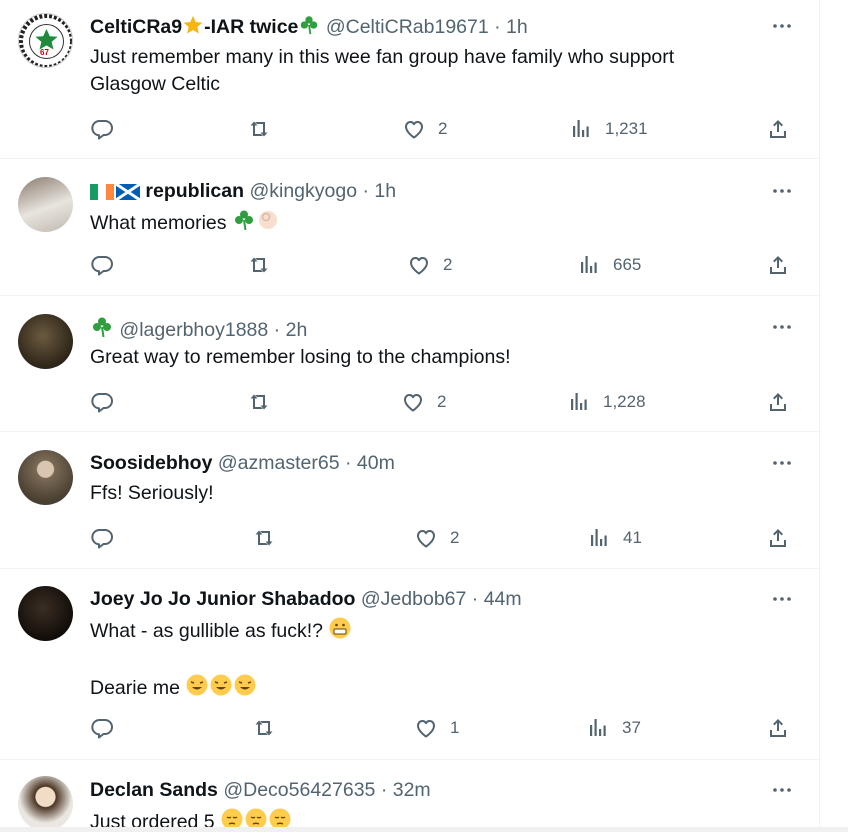 This screenshot has height=832, width=848. What do you see at coordinates (407, 27) in the screenshot?
I see `handle: @CeltiCRab19671` at bounding box center [407, 27].